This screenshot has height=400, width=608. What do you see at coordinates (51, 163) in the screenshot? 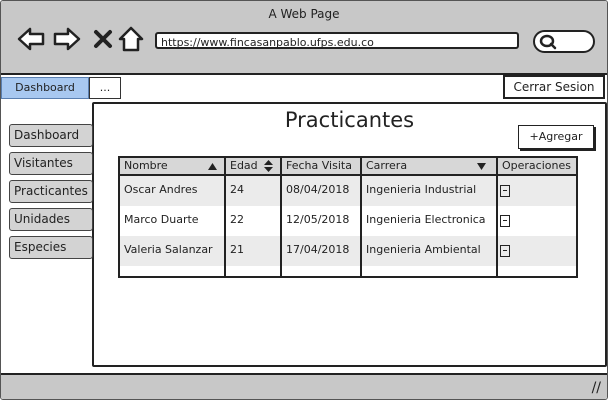
I see `sidebar-item-visitantes: Visitantes` at bounding box center [51, 163].